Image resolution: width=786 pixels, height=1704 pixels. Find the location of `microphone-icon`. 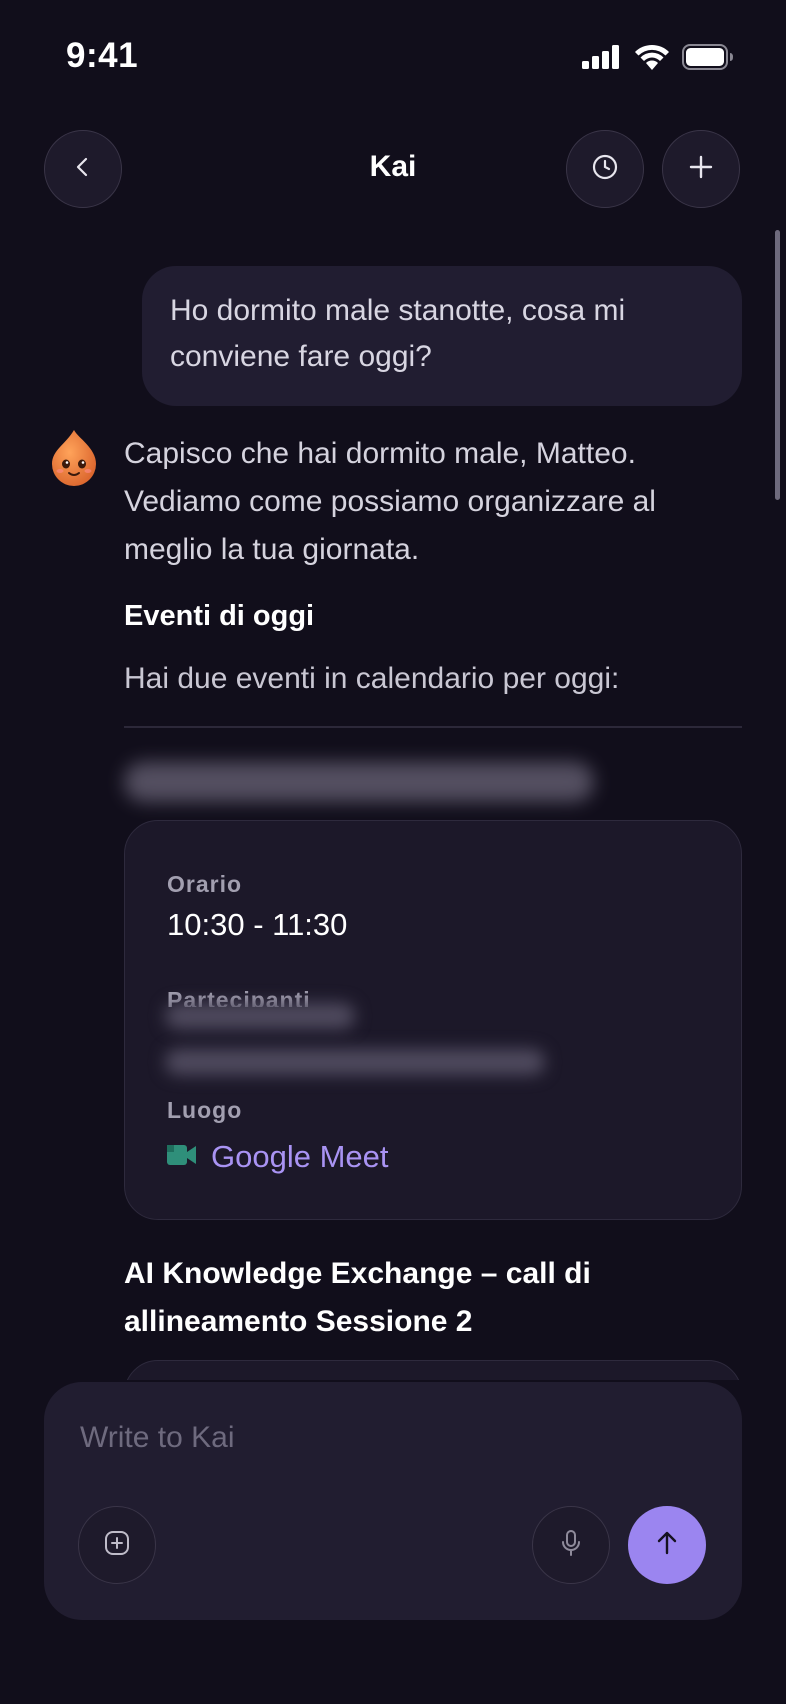

microphone-icon is located at coordinates (571, 1545).